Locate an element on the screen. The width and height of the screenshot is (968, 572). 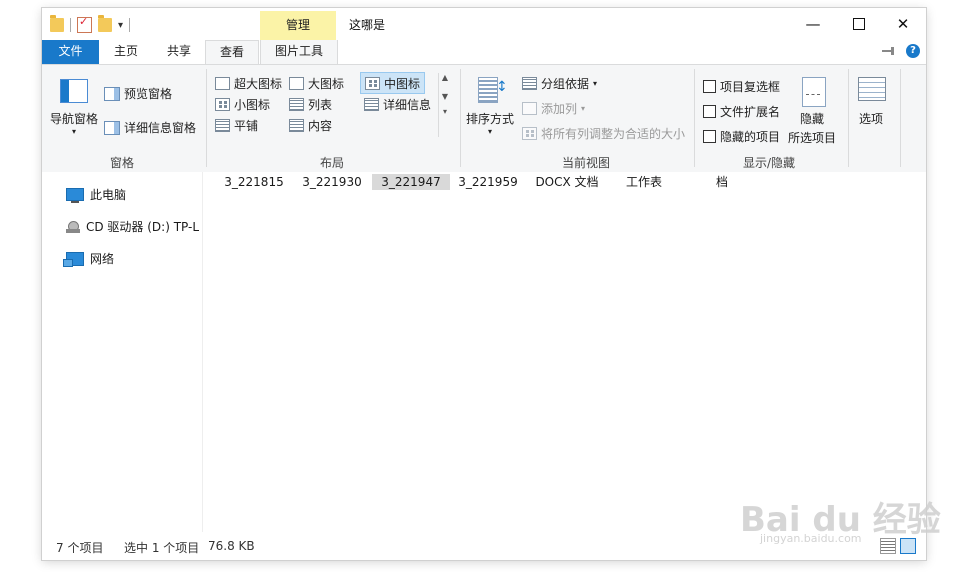
layout-label: 平铺 is located at coordinates (246, 126).